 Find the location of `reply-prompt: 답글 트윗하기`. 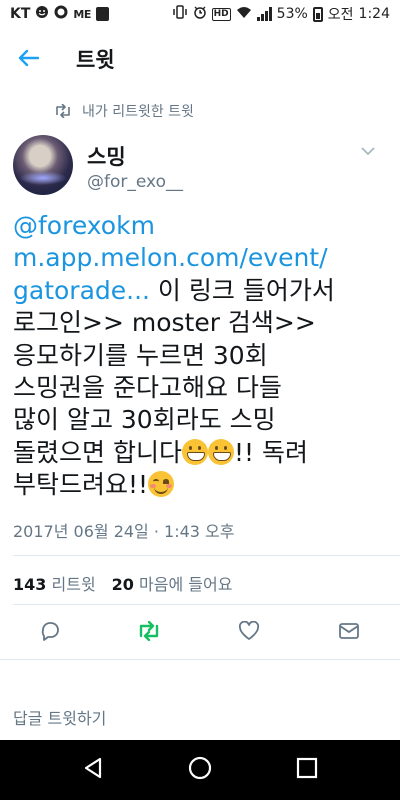

reply-prompt: 답글 트윗하기 is located at coordinates (59, 717).